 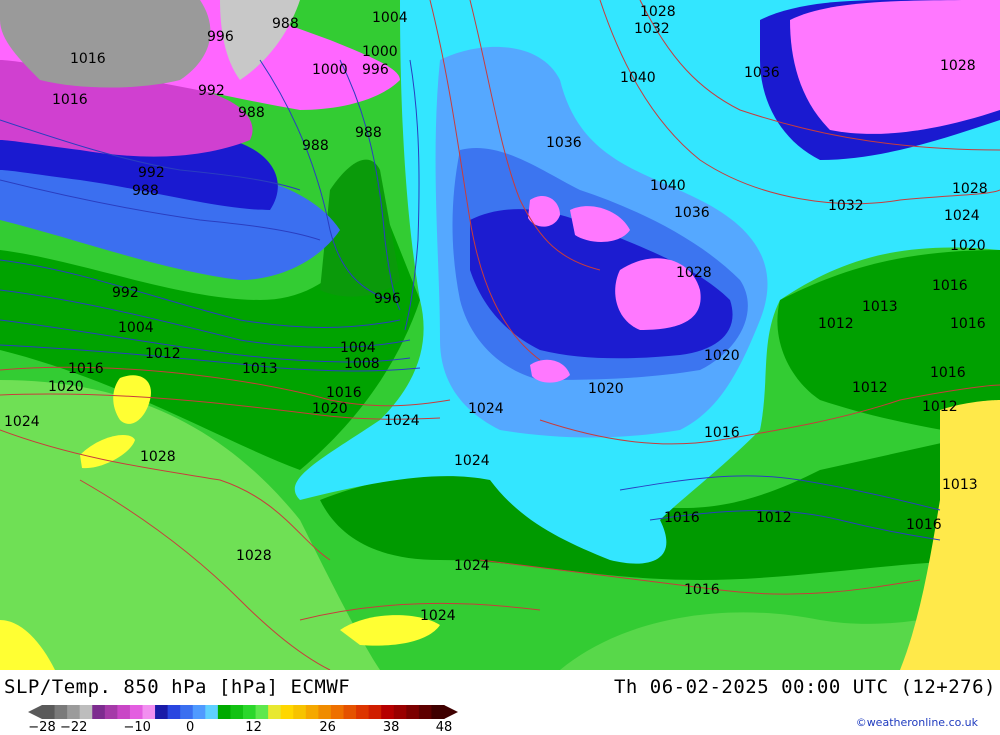 I want to click on colorbar-right-arrow, so click(x=451, y=712).